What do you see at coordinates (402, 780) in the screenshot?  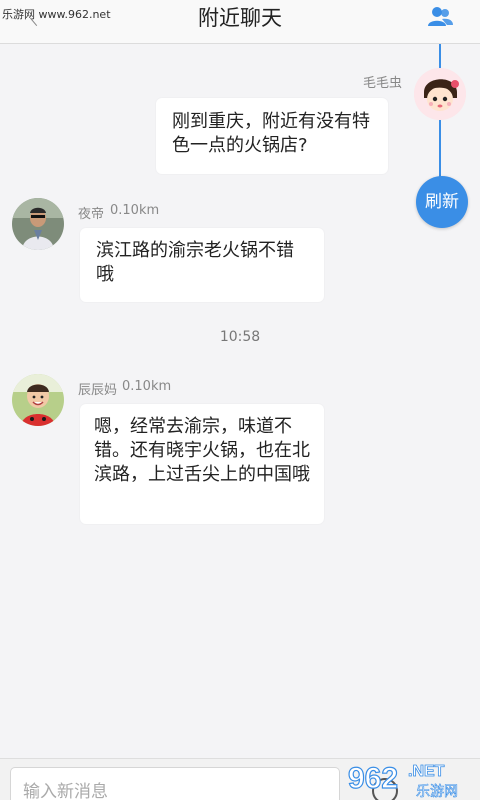 I see `watermark-logo: 962 .NET 乐游网` at bounding box center [402, 780].